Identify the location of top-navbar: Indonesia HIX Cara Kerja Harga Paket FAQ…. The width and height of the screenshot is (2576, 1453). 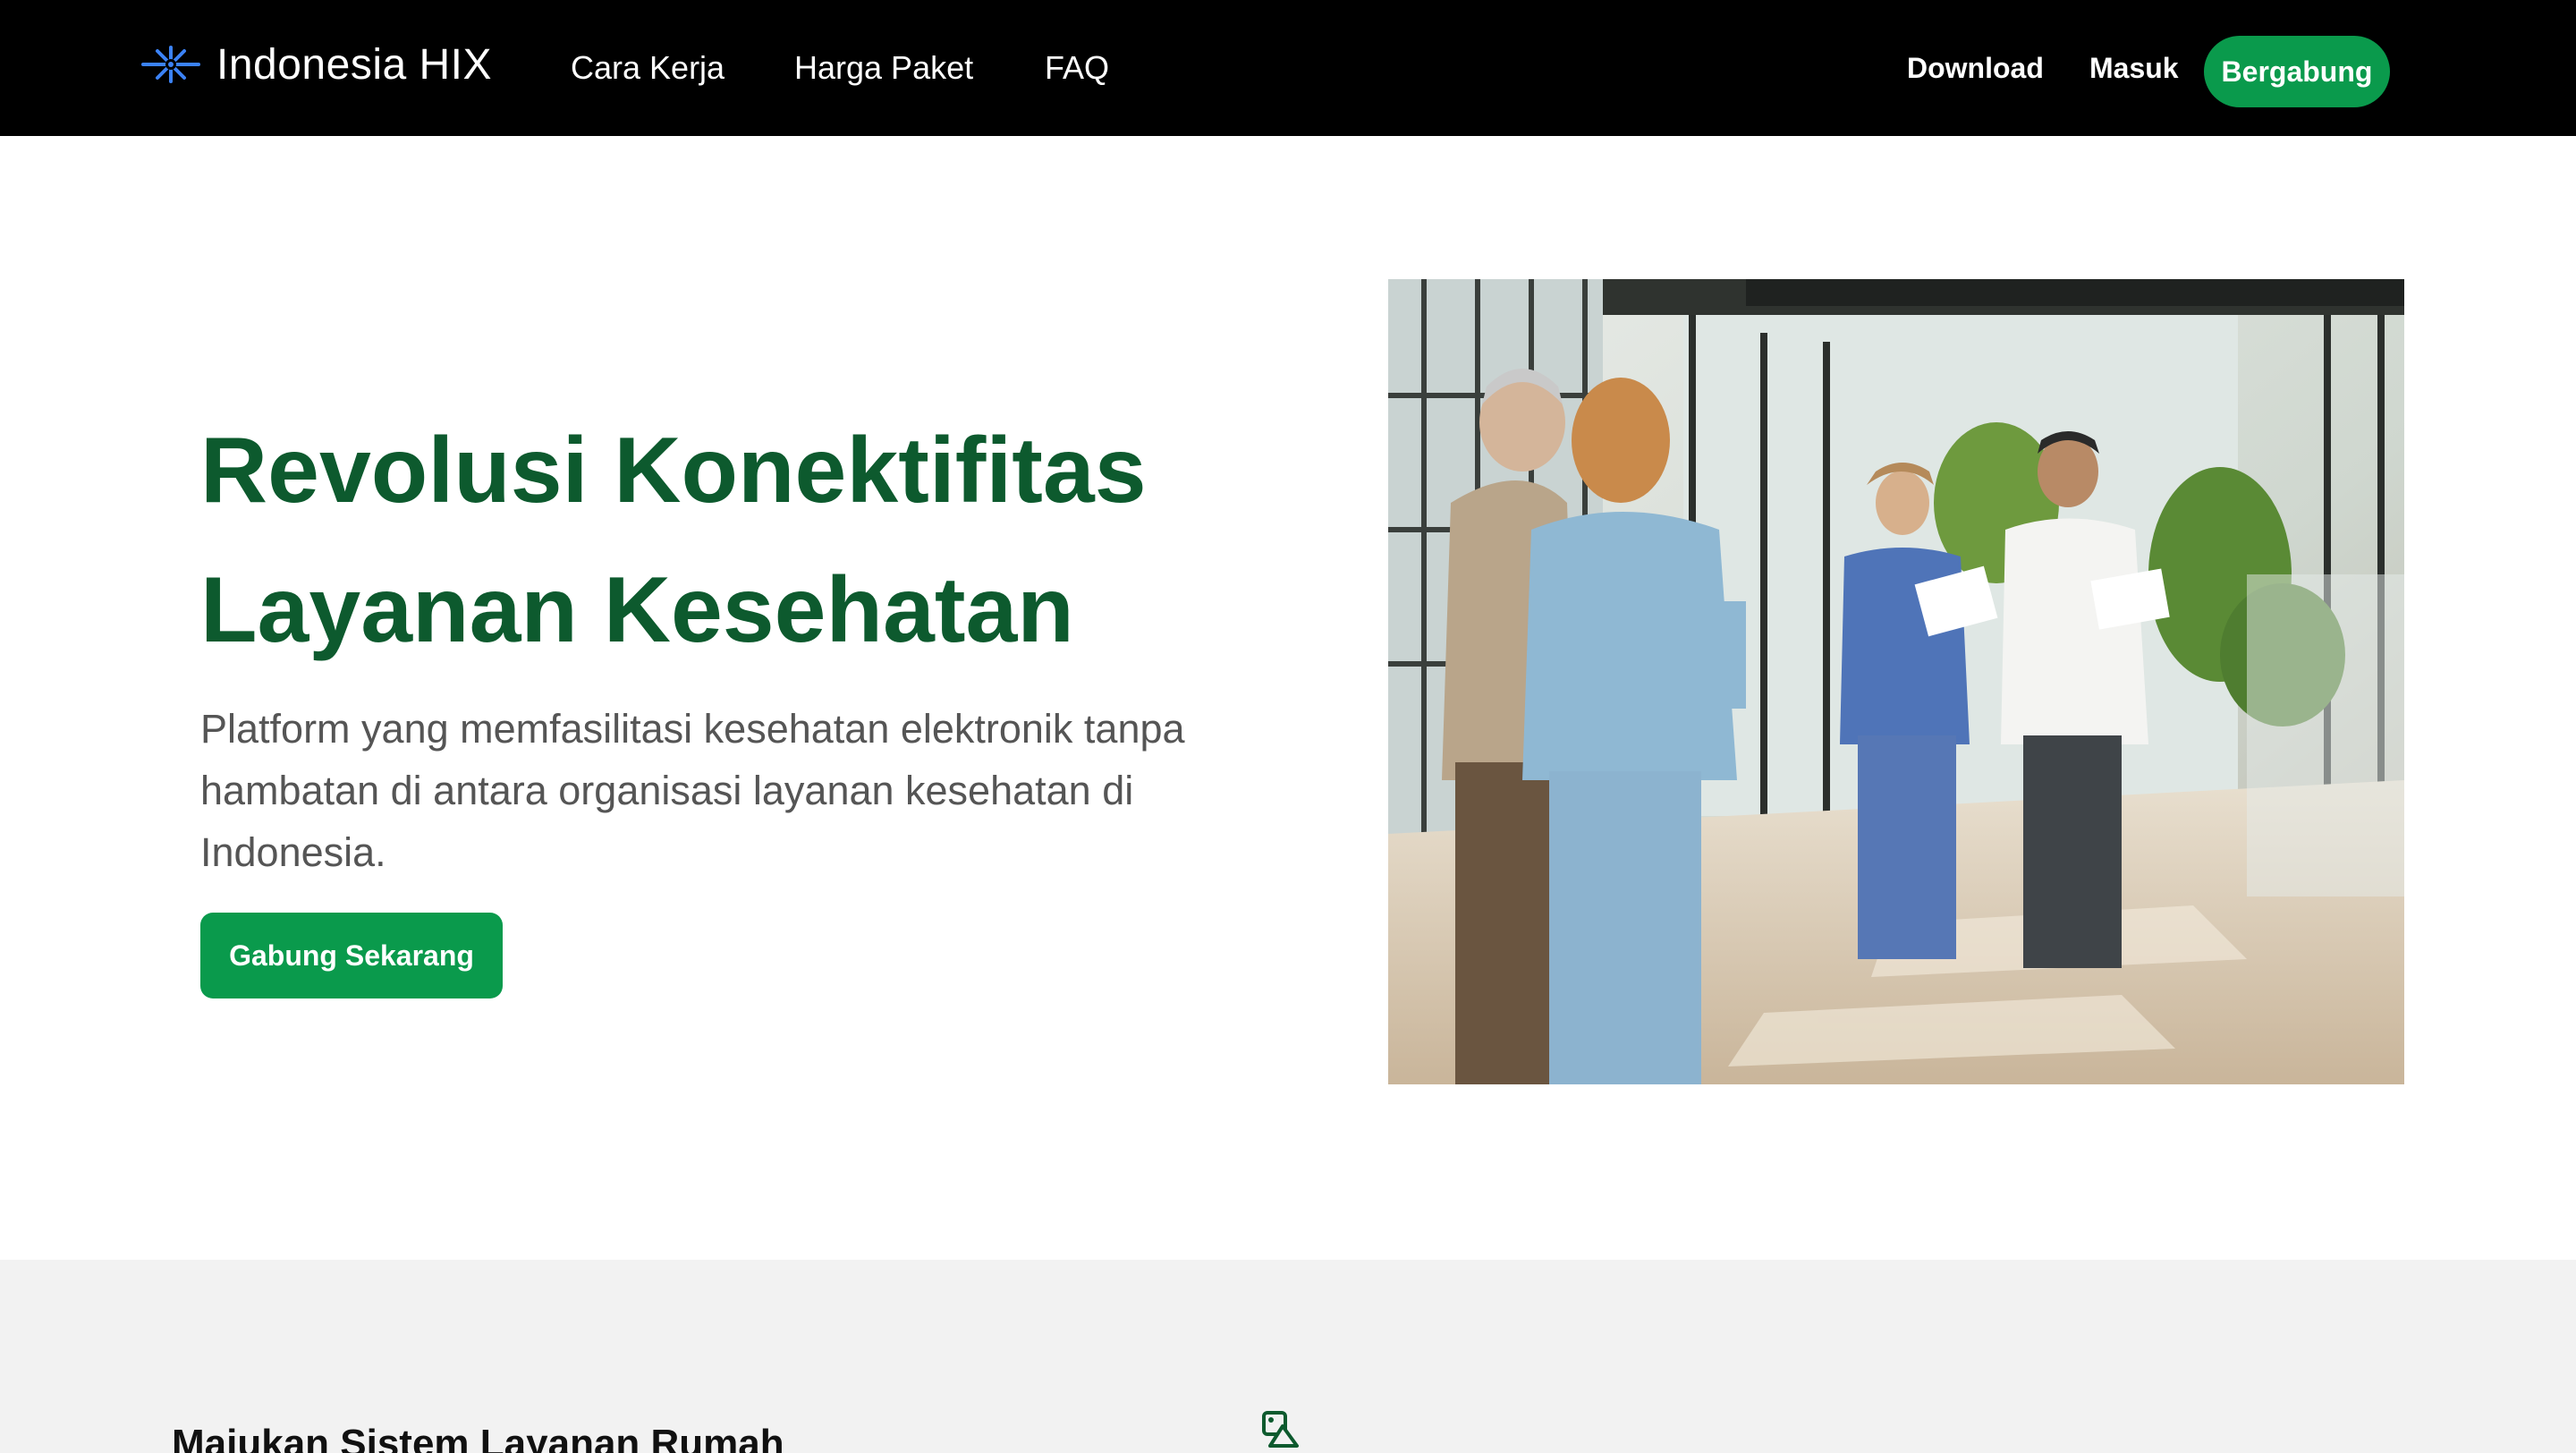
(1288, 68).